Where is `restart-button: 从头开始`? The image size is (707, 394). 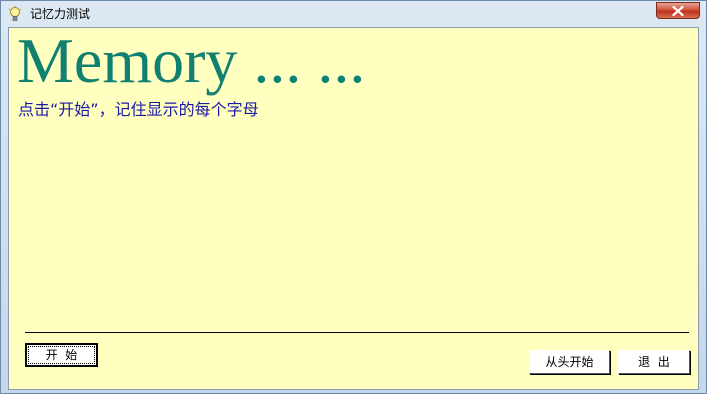 restart-button: 从头开始 is located at coordinates (569, 362).